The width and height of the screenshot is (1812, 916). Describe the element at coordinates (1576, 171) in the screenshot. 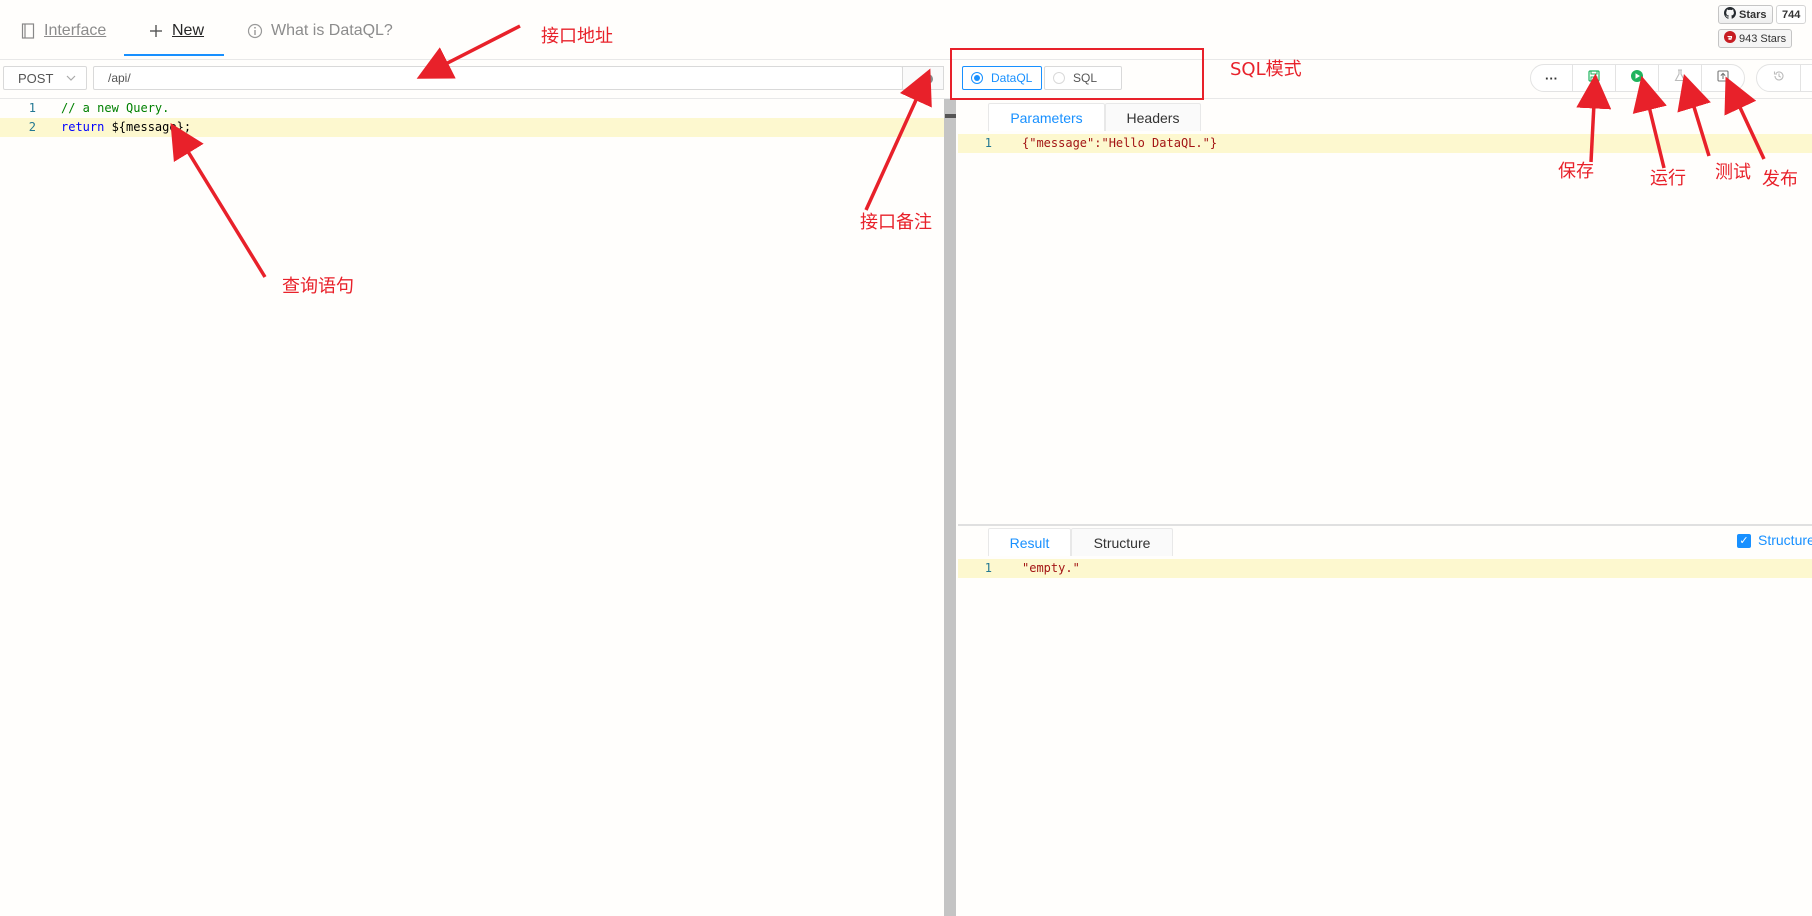

I see `annotation-save: 保存` at that location.